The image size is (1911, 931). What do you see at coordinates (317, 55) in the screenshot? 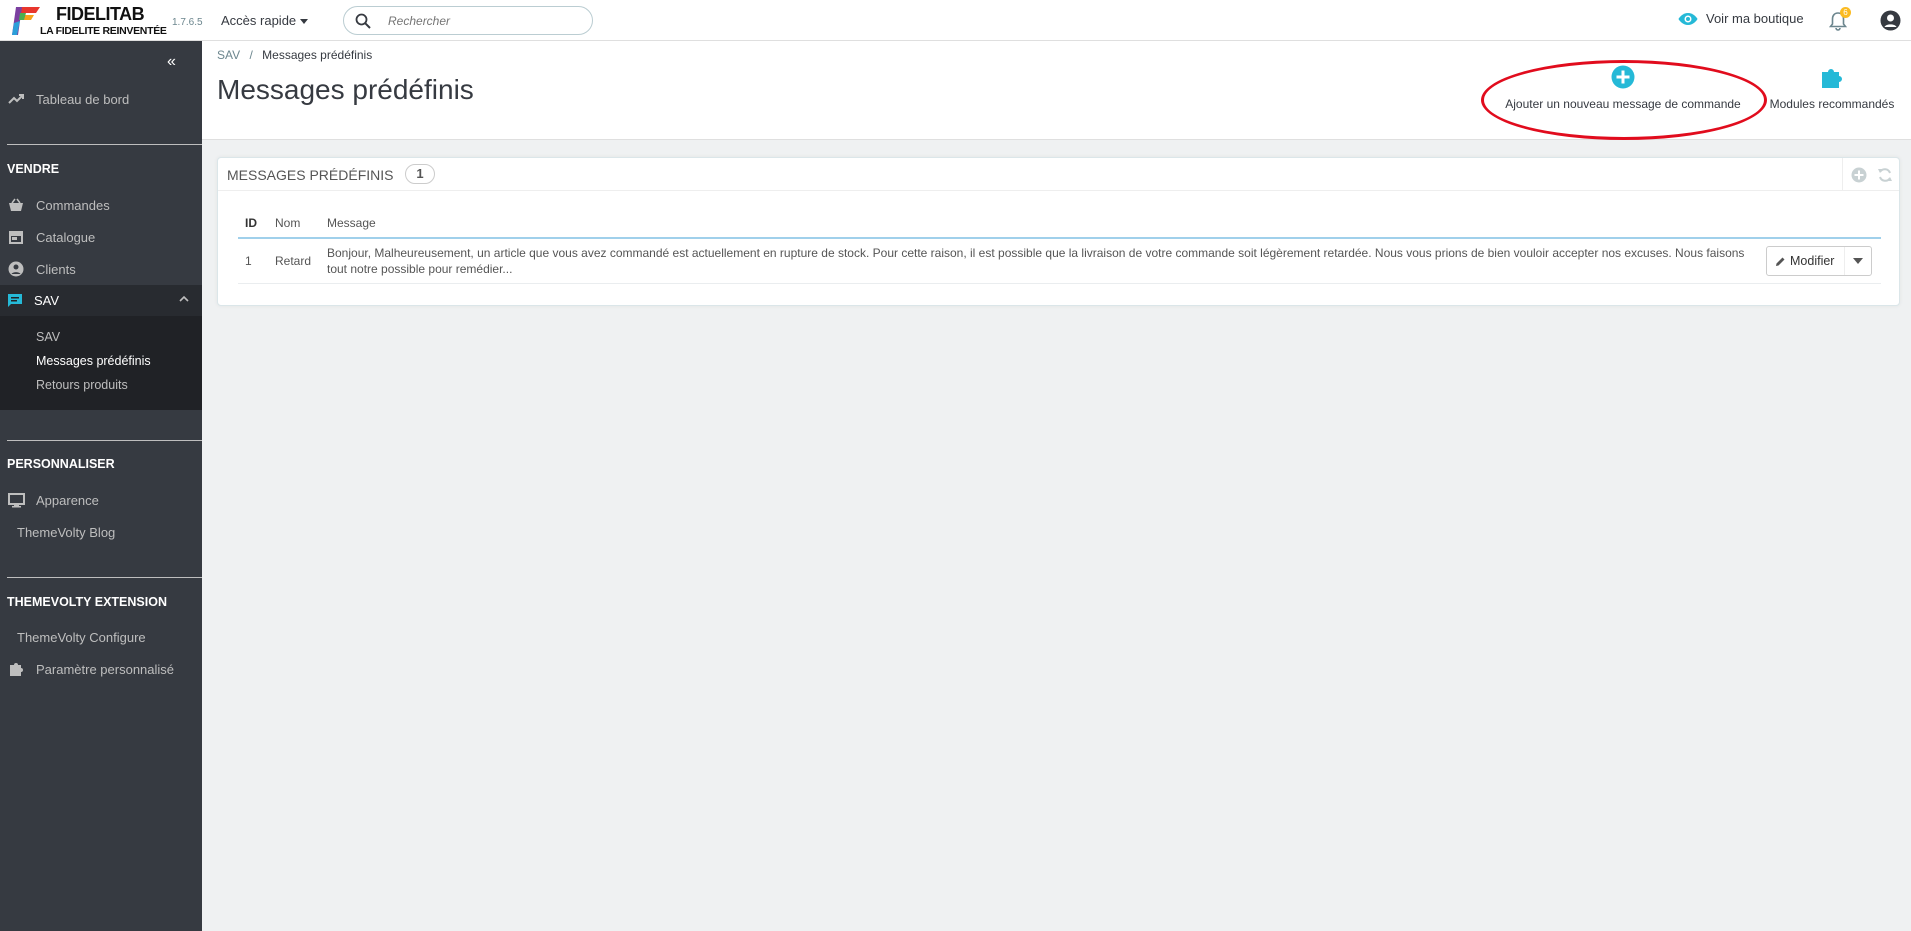
I see `breadcrumb-current: Messages prédéfinis` at bounding box center [317, 55].